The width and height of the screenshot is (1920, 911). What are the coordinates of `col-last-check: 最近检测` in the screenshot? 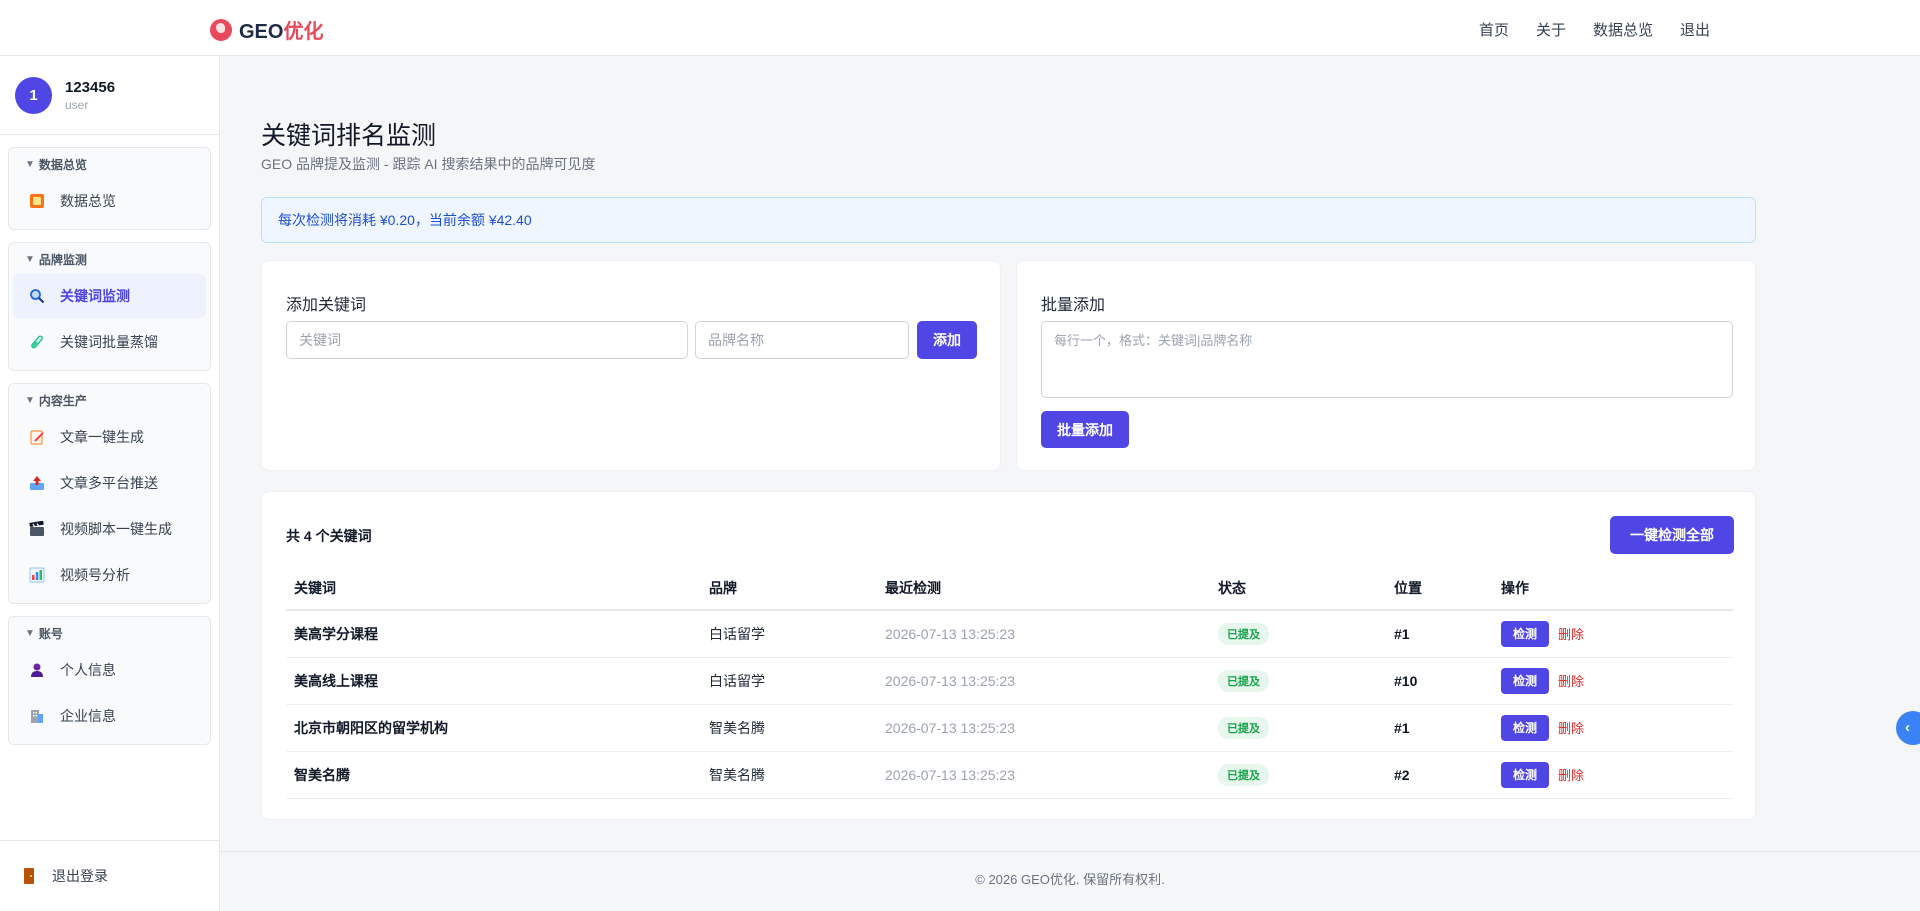 It's located at (1043, 588).